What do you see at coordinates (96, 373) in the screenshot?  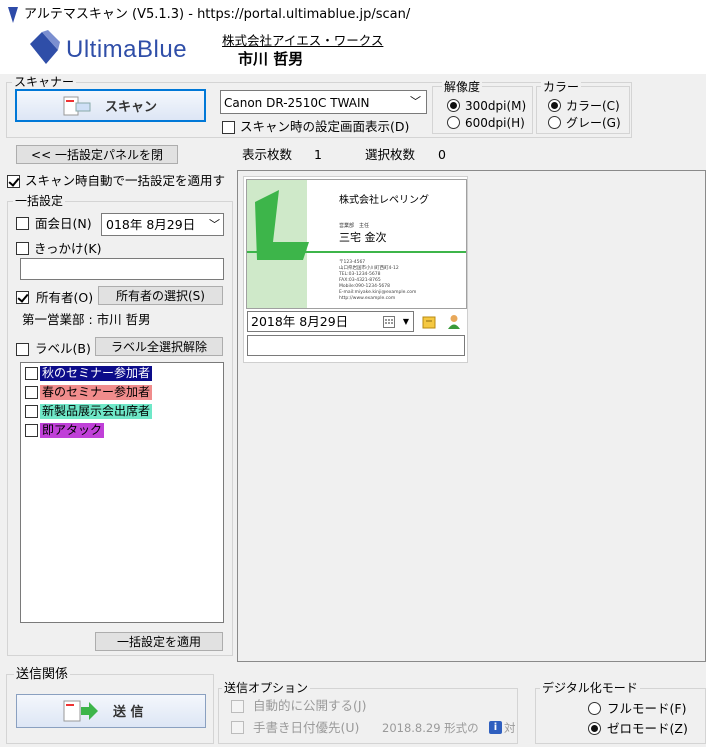 I see `label-autumn-seminar: 秋のセミナー参加者` at bounding box center [96, 373].